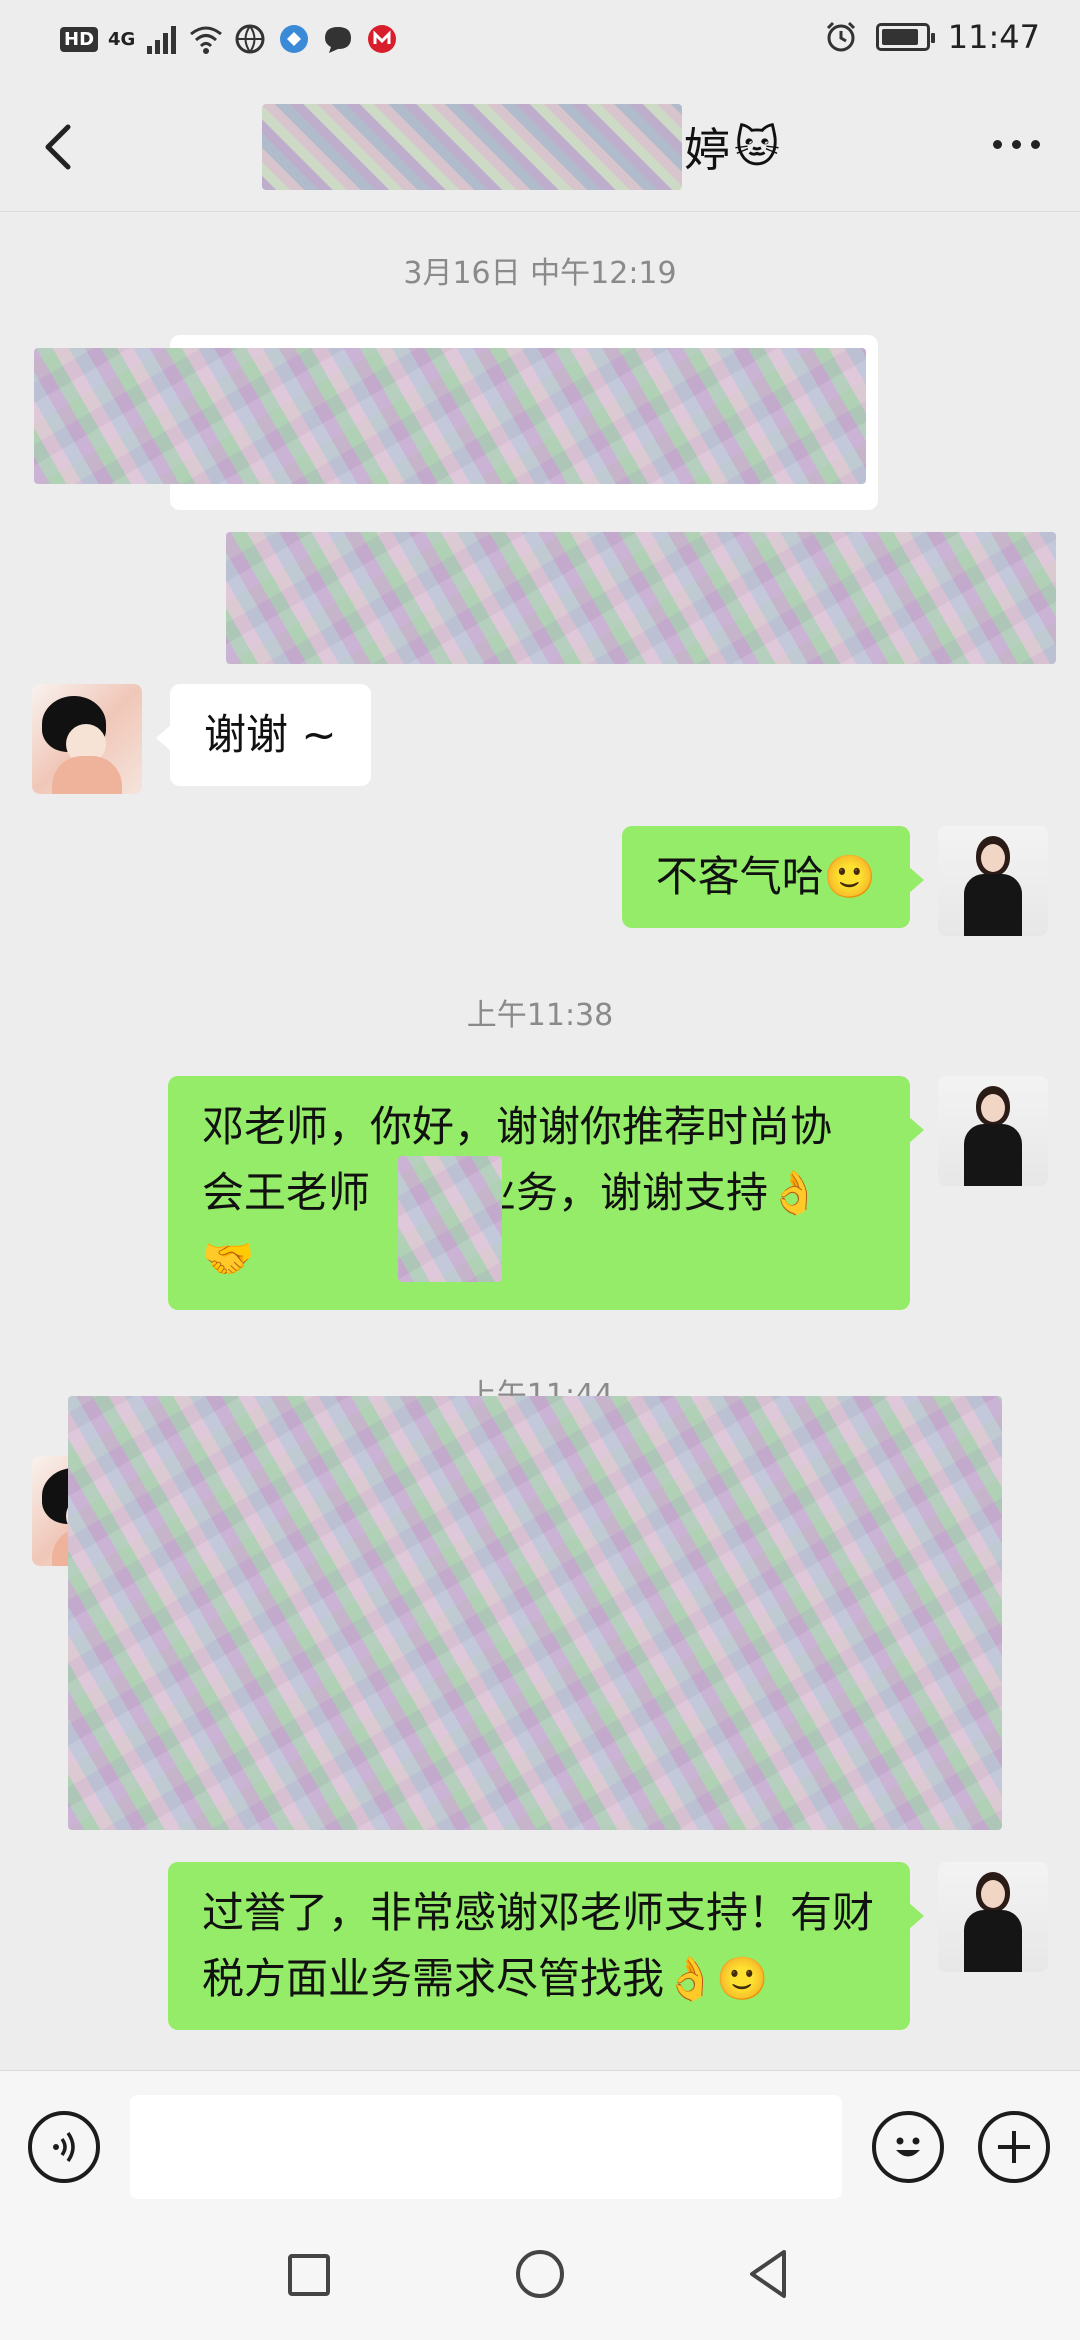 This screenshot has width=1080, height=2340. I want to click on message-text-line: 会王老师 业务，谢谢支持👌, so click(539, 1193).